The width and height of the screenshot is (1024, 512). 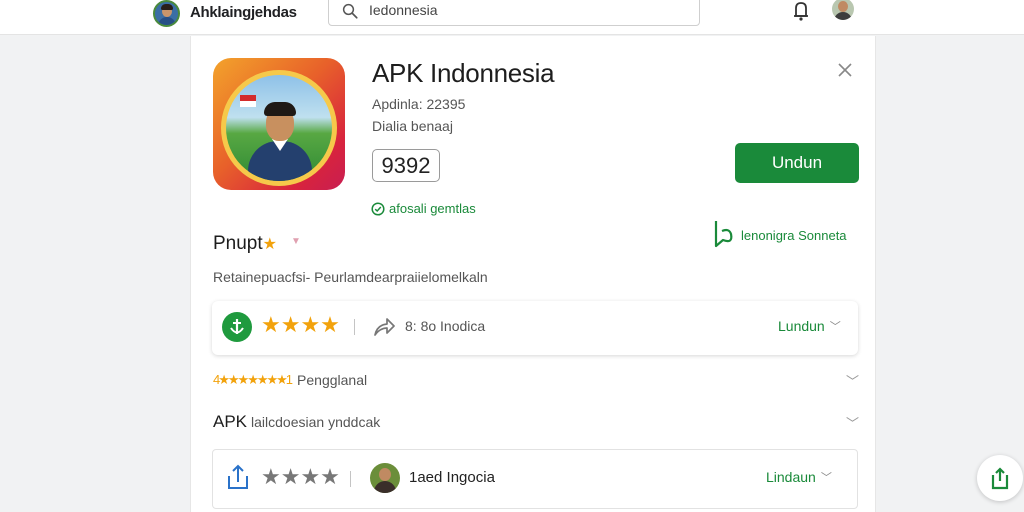 I want to click on review-stars: ★★★★, so click(x=300, y=477).